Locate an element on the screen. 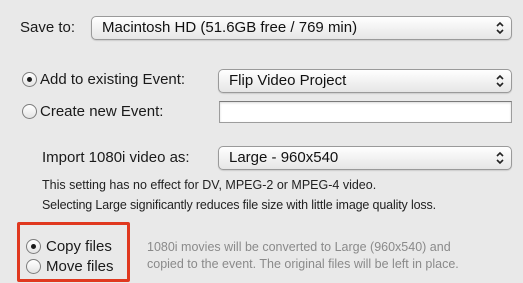  existing-event-popup: Flip Video Project is located at coordinates (365, 81).